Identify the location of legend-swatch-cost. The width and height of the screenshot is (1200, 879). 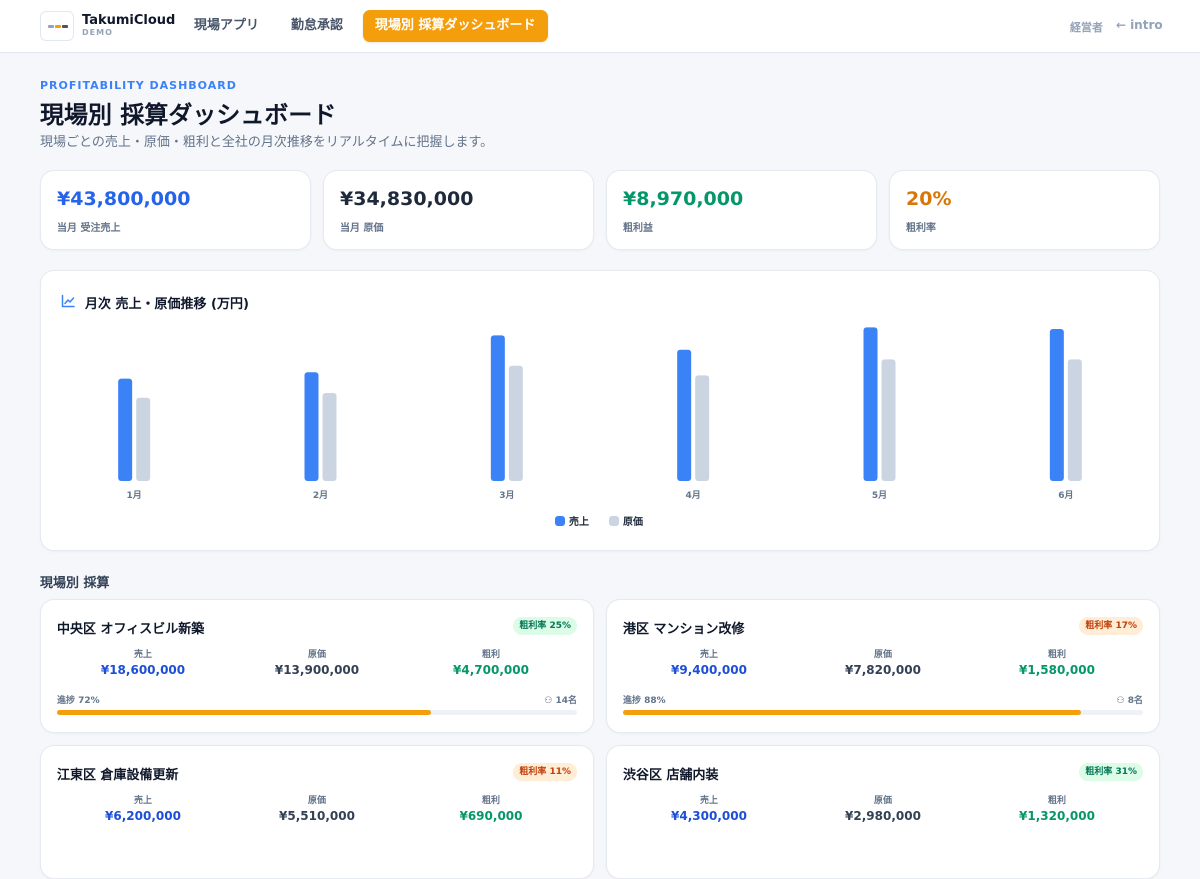
(614, 521).